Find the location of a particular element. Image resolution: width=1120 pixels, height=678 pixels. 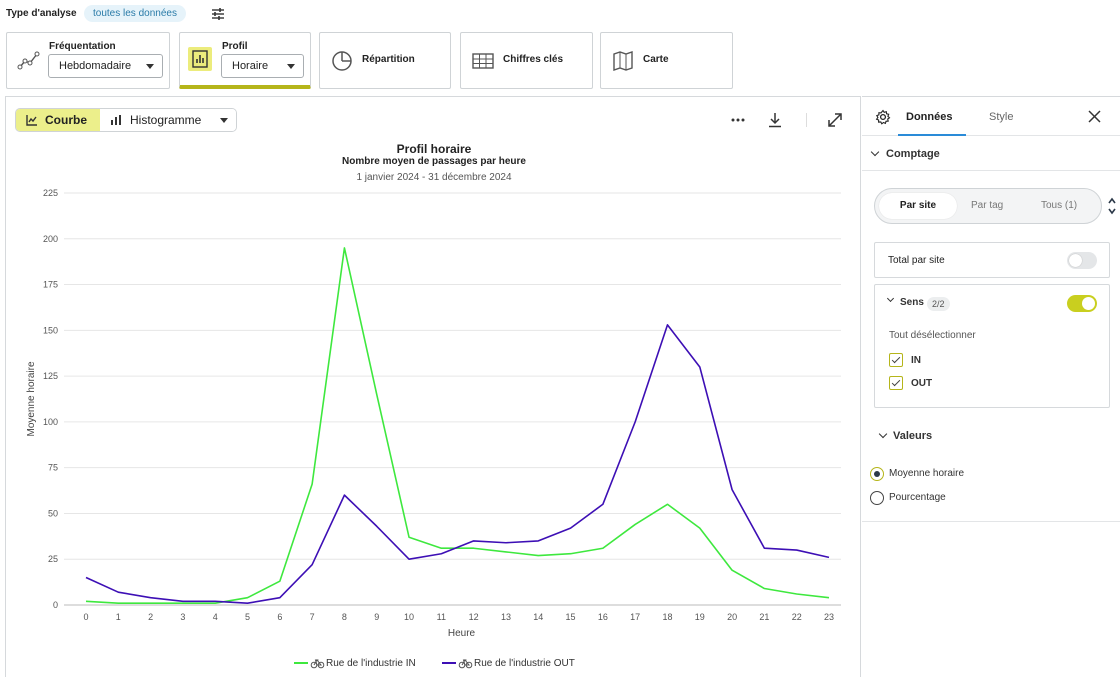

map-icon is located at coordinates (623, 61).